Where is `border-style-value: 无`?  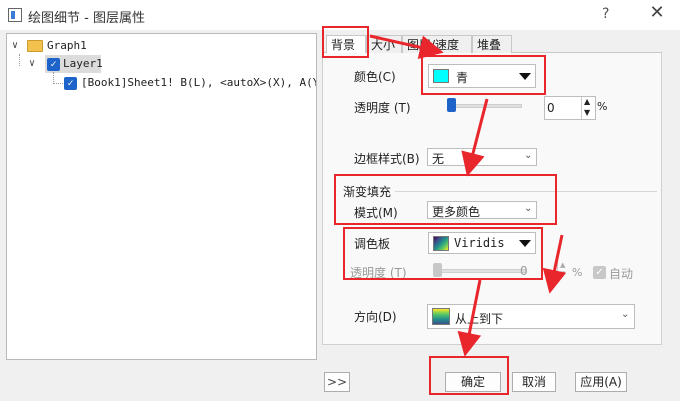 border-style-value: 无 is located at coordinates (438, 159).